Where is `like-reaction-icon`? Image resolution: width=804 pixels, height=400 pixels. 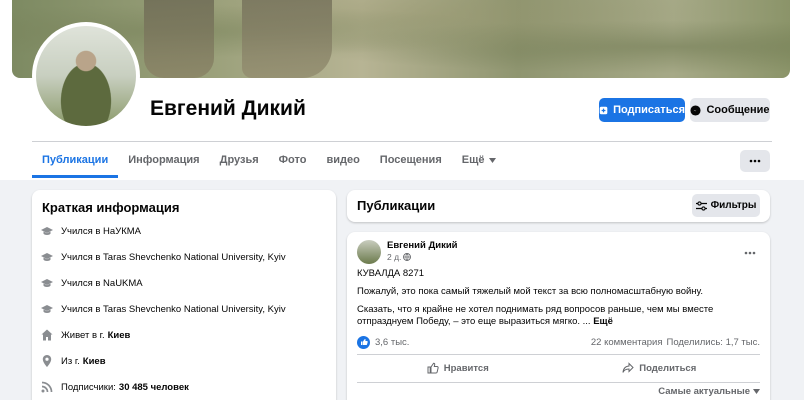
like-reaction-icon is located at coordinates (363, 342).